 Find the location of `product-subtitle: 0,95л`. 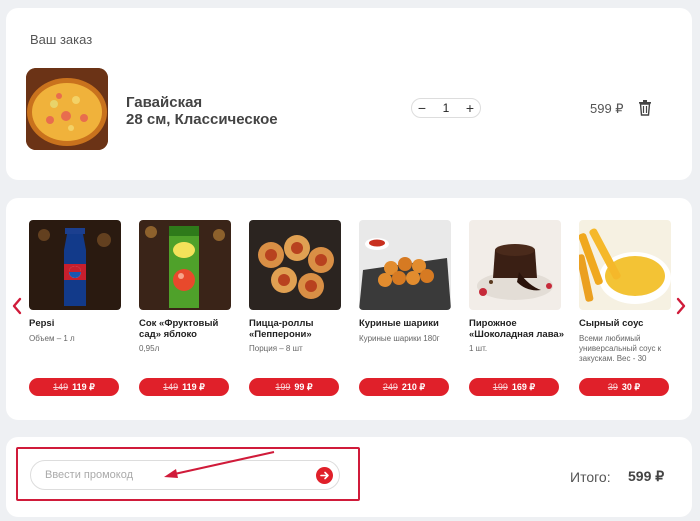

product-subtitle: 0,95л is located at coordinates (149, 348).